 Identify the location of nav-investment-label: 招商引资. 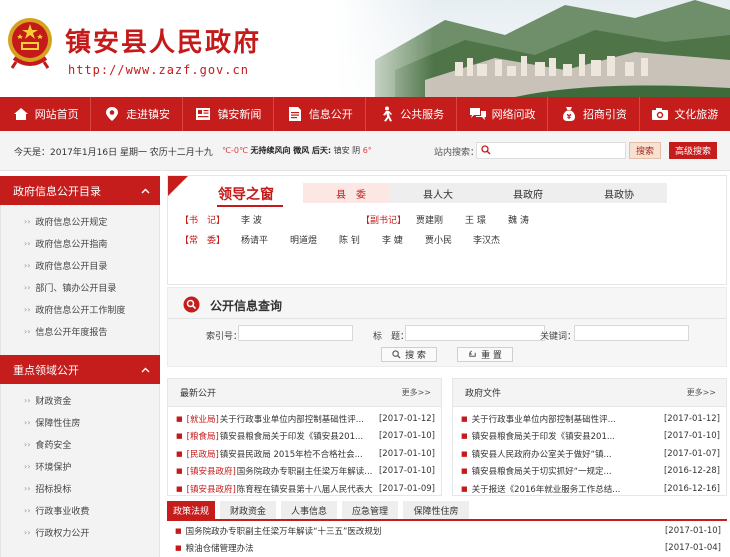
(604, 114).